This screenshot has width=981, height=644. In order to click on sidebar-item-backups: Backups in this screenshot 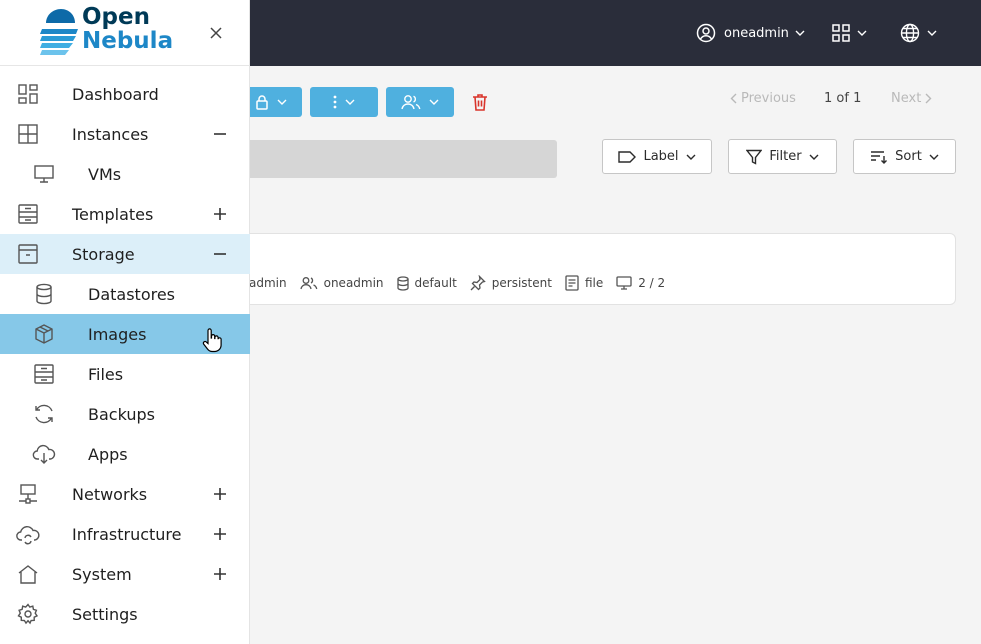, I will do `click(125, 414)`.